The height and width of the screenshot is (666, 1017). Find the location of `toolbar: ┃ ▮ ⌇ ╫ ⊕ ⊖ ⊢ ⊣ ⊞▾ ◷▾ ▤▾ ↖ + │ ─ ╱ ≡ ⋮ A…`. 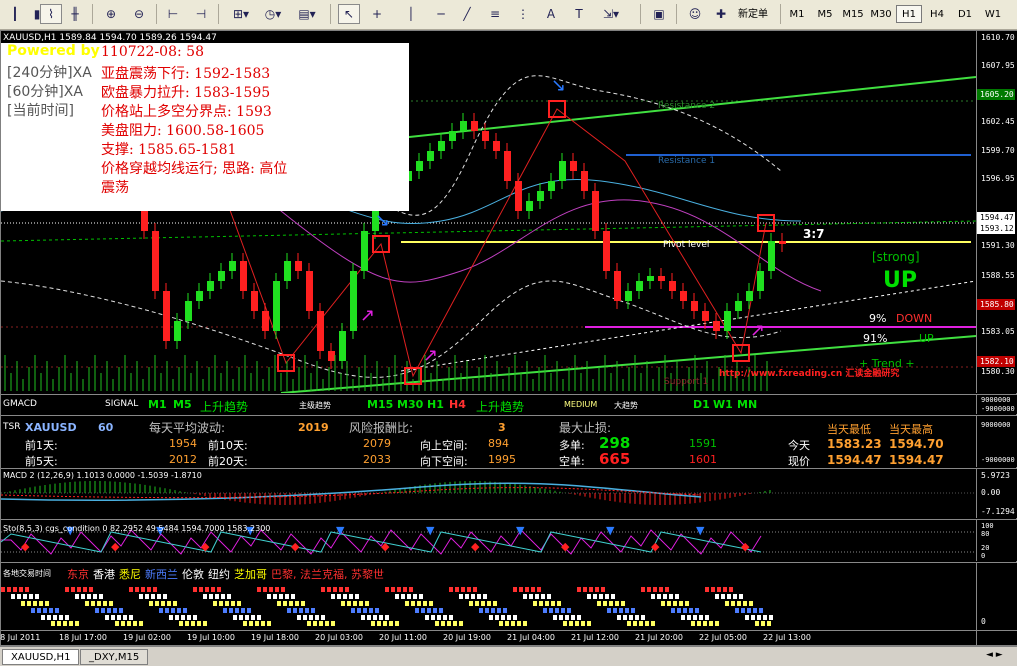

toolbar: ┃ ▮ ⌇ ╫ ⊕ ⊖ ⊢ ⊣ ⊞▾ ◷▾ ▤▾ ↖ + │ ─ ╱ ≡ ⋮ A… is located at coordinates (508, 15).